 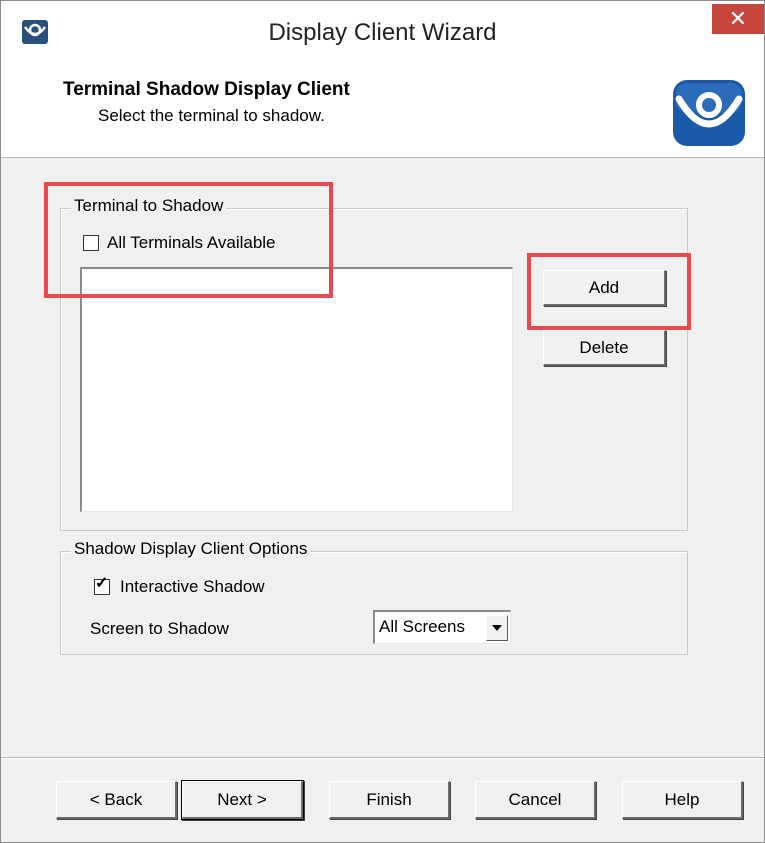 I want to click on screen-to-shadow-select: All Screens, so click(x=442, y=627).